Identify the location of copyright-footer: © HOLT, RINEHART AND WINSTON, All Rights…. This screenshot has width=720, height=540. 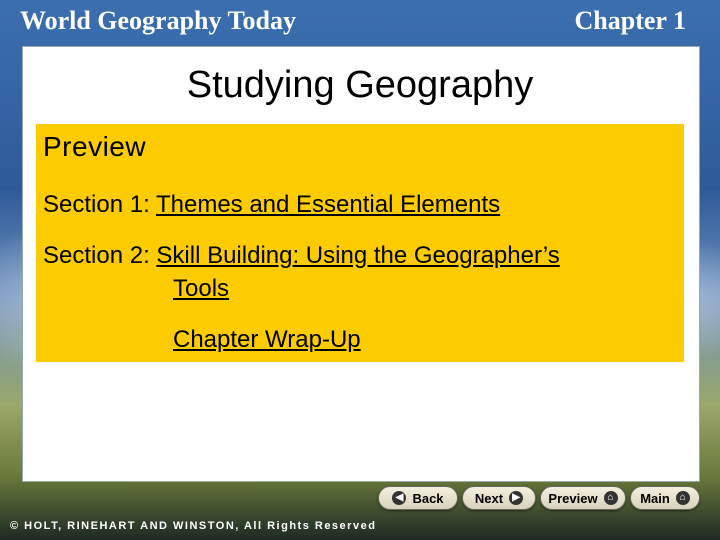
(193, 526).